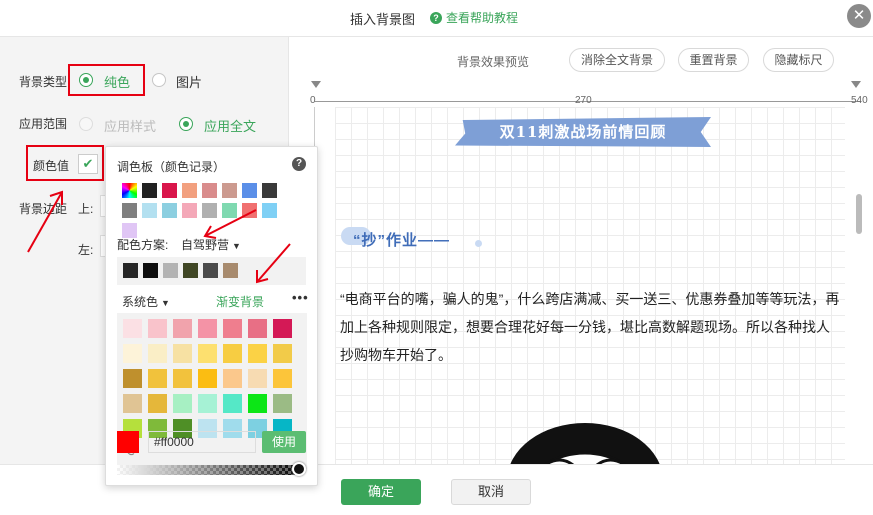  Describe the element at coordinates (129, 190) in the screenshot. I see `custom-color-wheel` at that location.